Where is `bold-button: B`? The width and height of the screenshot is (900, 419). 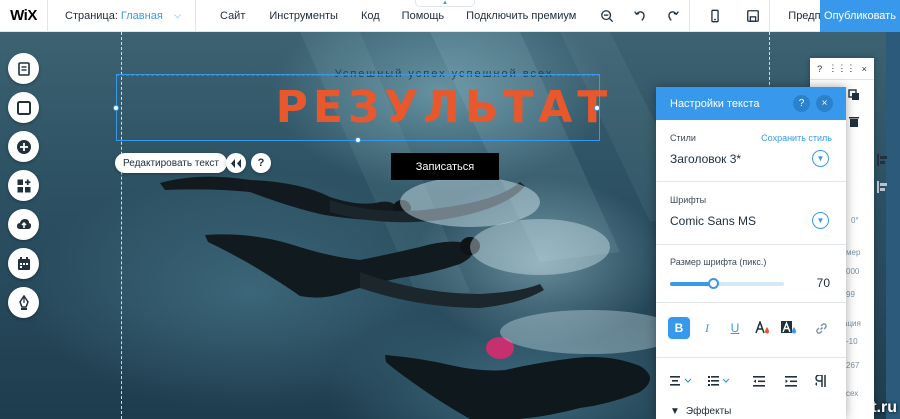 bold-button: B is located at coordinates (679, 328).